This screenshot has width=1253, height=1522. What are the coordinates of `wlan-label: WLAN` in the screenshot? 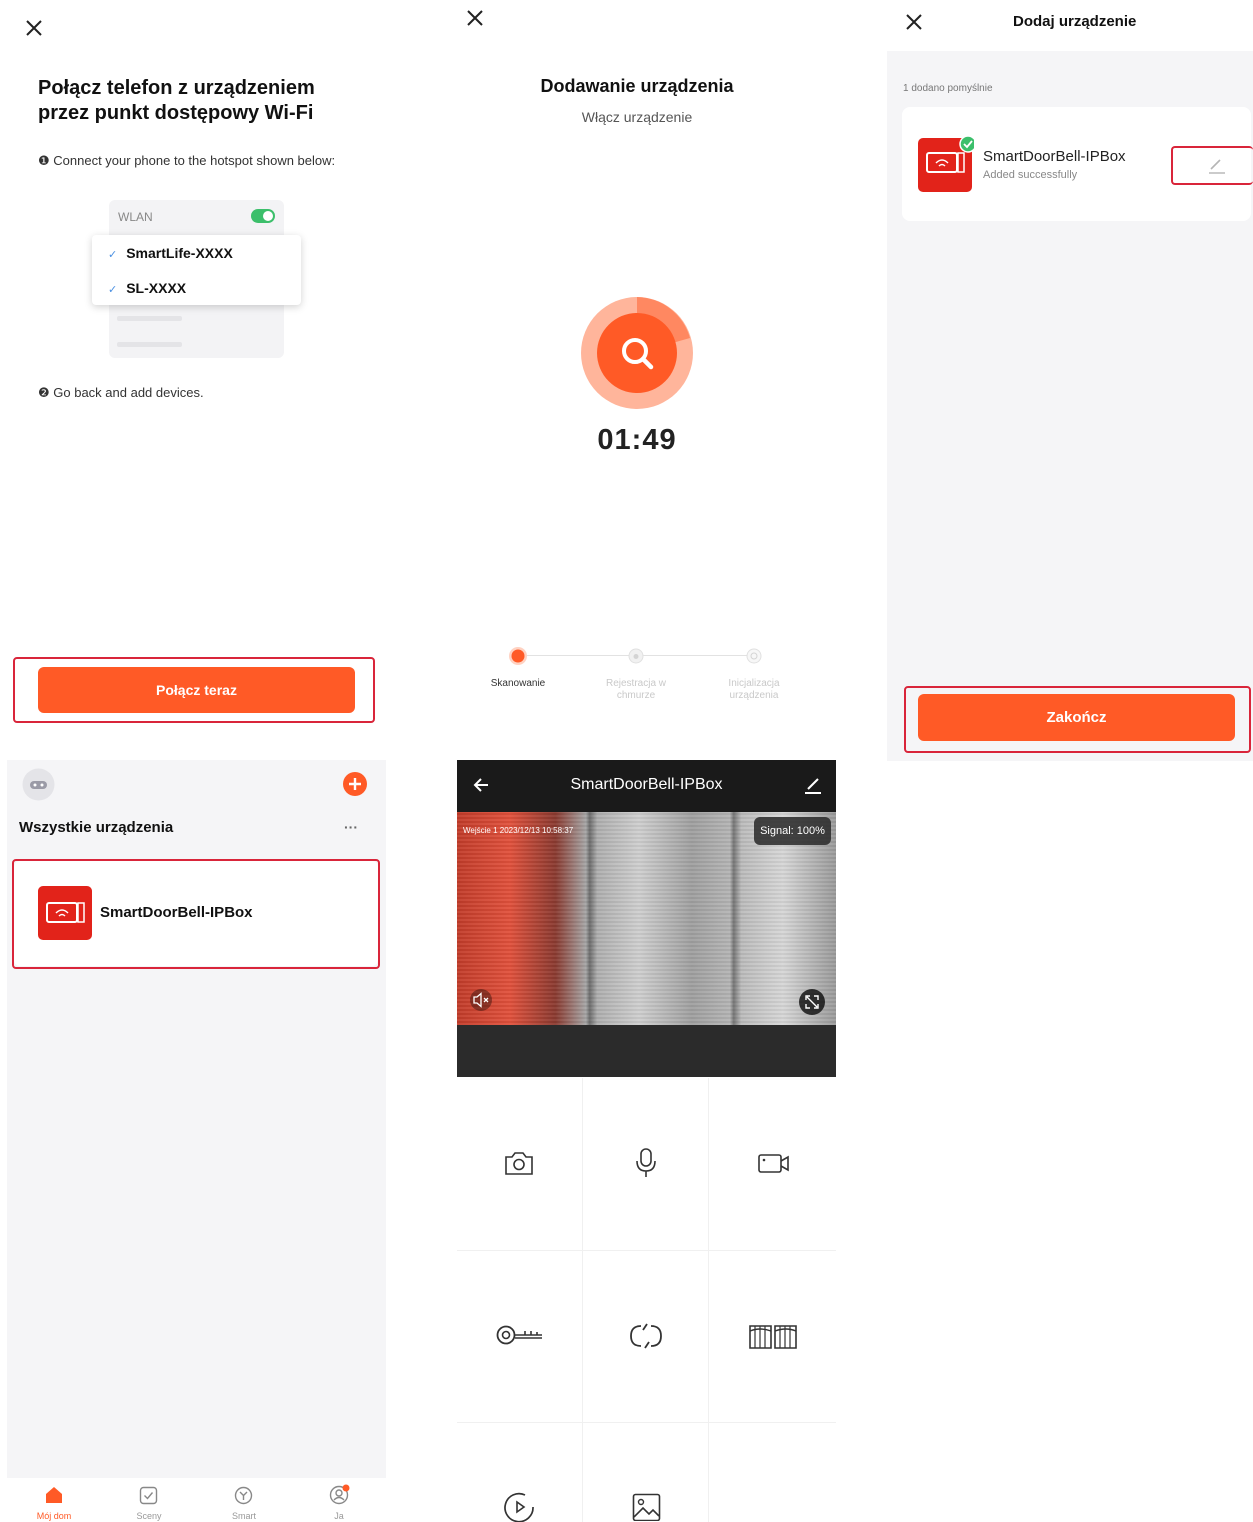 It's located at (135, 217).